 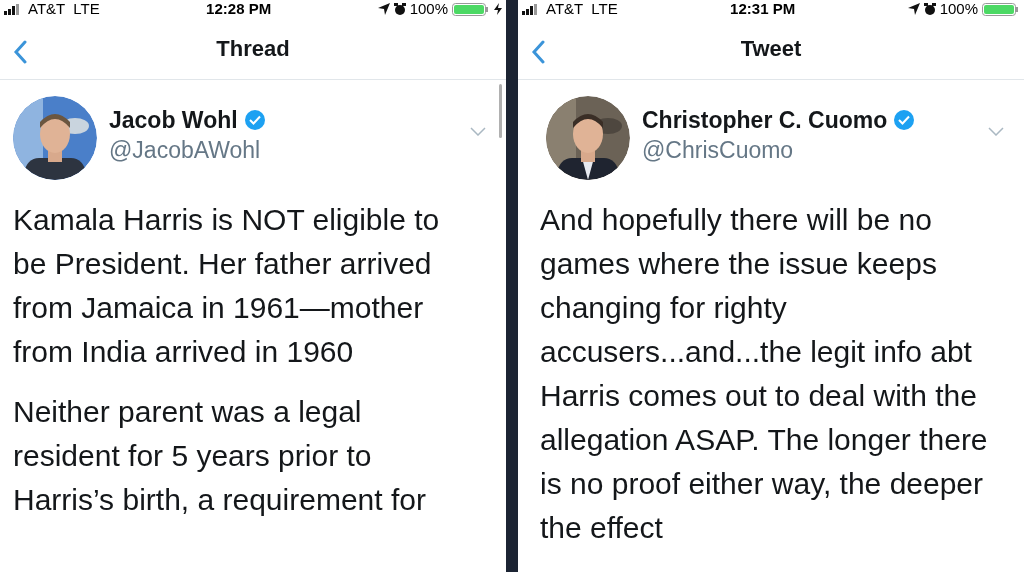 What do you see at coordinates (498, 9) in the screenshot?
I see `charging-icon` at bounding box center [498, 9].